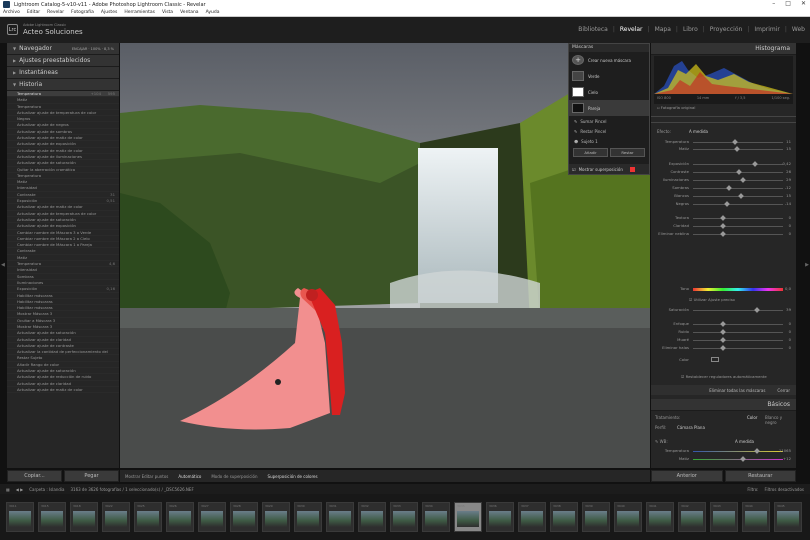 This screenshot has width=810, height=540. I want to click on film-thumbnail: 3928, so click(244, 517).